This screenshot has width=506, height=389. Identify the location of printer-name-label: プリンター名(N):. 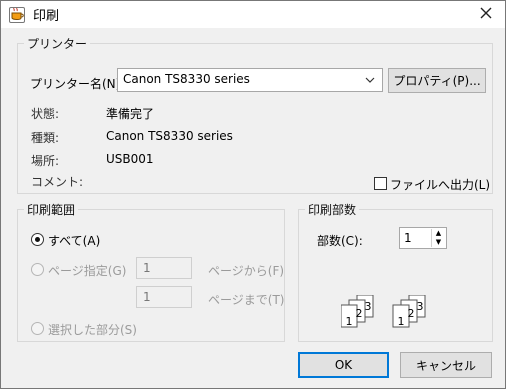
(77, 84).